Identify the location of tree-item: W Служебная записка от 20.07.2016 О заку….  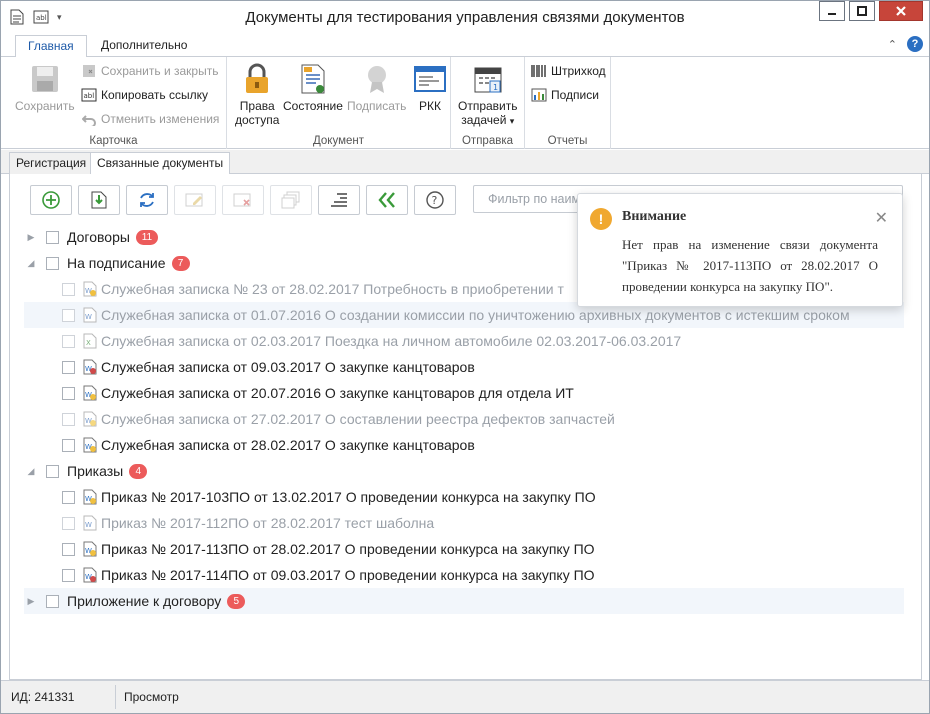
(464, 393).